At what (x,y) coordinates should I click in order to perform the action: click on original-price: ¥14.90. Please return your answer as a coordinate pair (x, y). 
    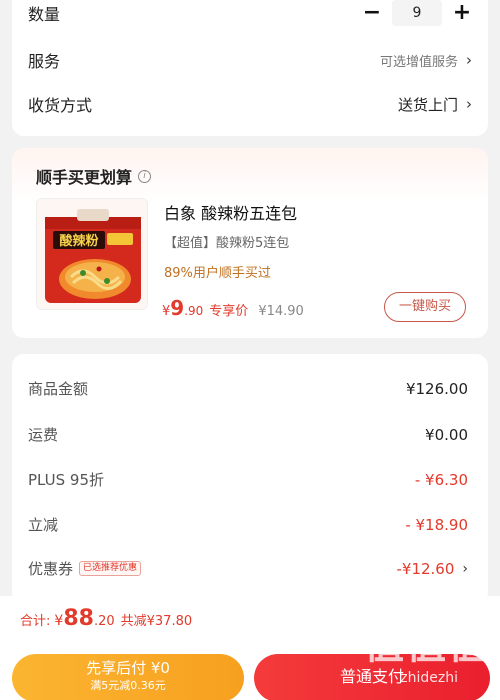
    Looking at the image, I should click on (281, 311).